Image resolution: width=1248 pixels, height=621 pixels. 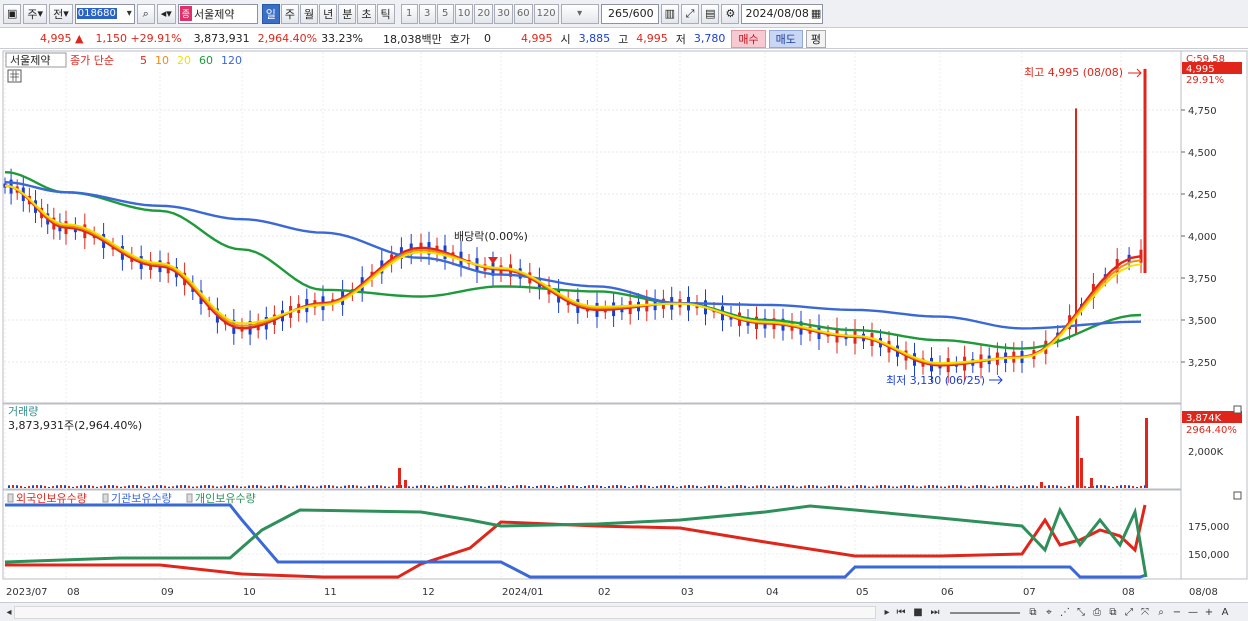 I want to click on layout-icon: ▣, so click(x=12, y=13).